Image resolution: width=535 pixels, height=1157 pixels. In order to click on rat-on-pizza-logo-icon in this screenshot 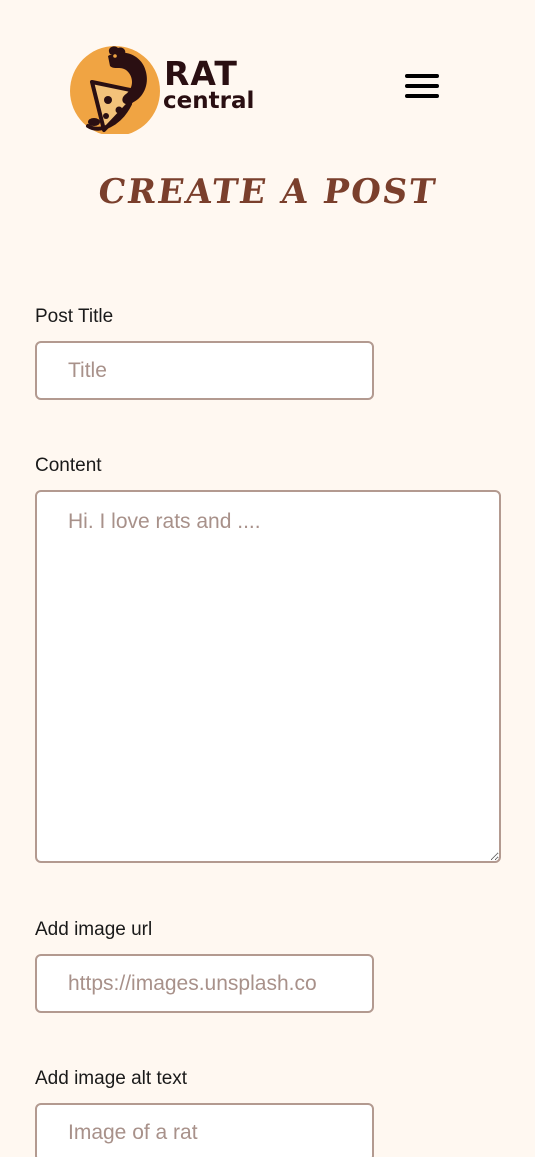, I will do `click(115, 90)`.